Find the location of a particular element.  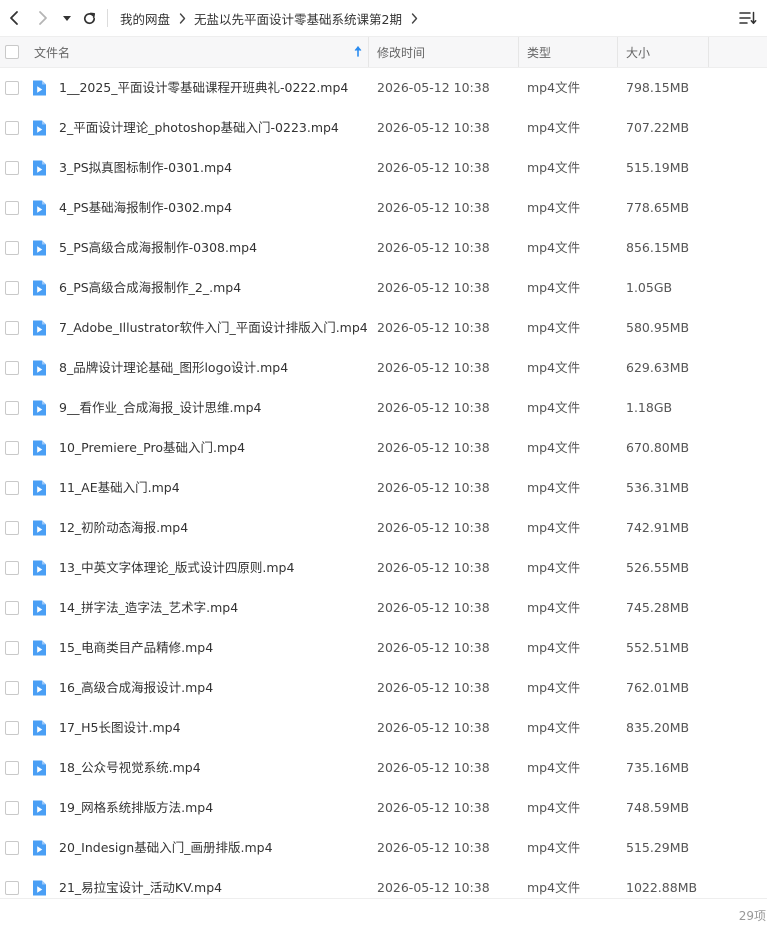

column-header-modified: 修改时间 is located at coordinates (444, 52).